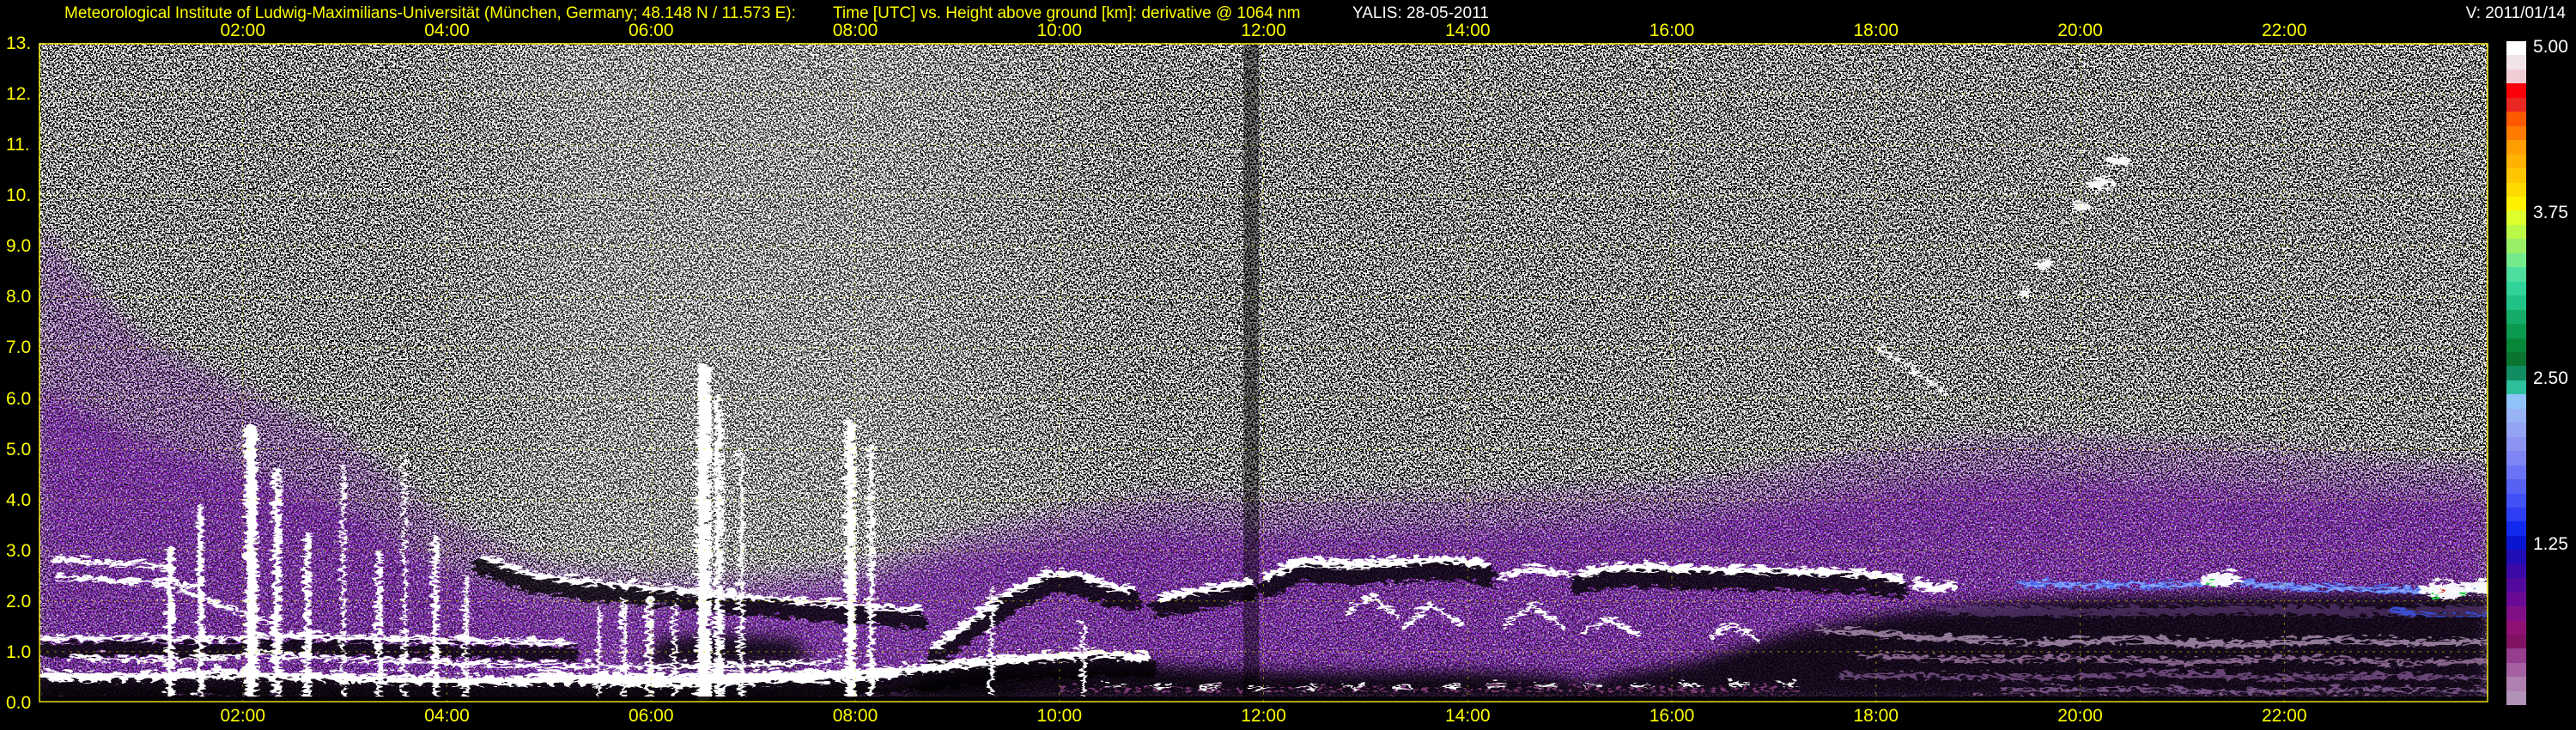 Image resolution: width=2576 pixels, height=730 pixels. I want to click on y-tick: 5.0, so click(19, 449).